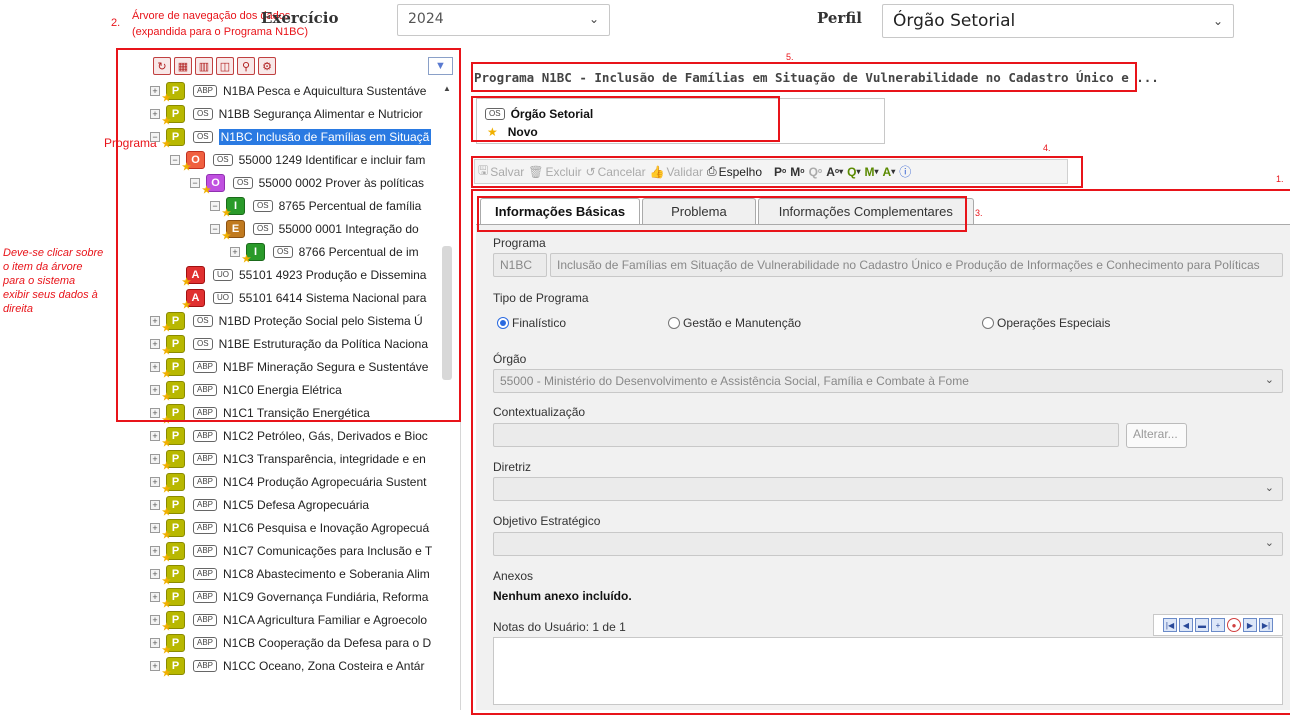  I want to click on node-type-icon: A ★, so click(193, 300).